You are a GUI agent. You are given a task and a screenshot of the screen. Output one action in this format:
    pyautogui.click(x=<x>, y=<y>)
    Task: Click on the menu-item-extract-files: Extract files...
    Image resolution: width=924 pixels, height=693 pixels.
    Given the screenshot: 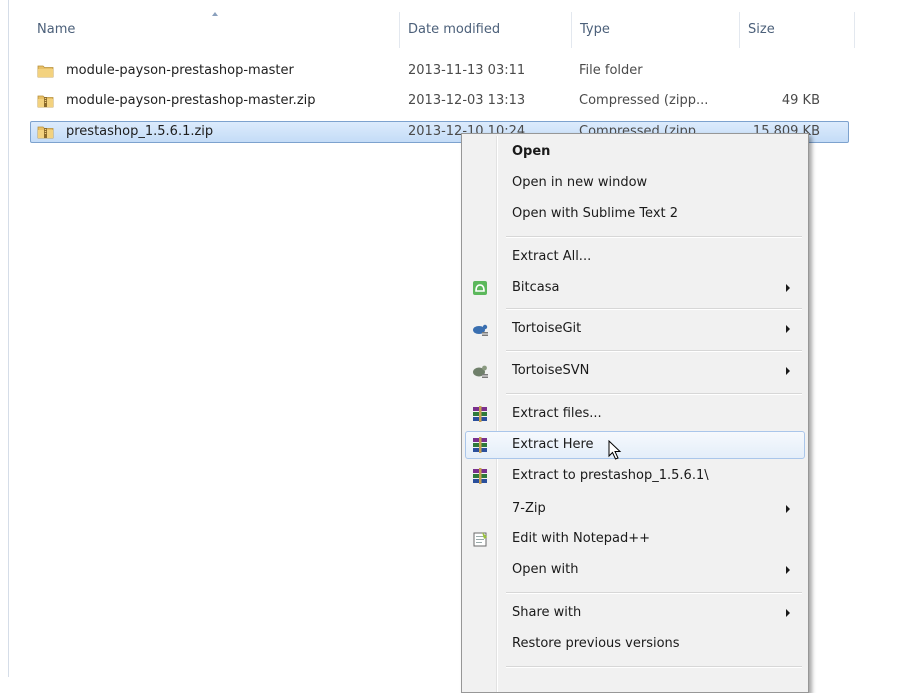 What is the action you would take?
    pyautogui.click(x=635, y=414)
    